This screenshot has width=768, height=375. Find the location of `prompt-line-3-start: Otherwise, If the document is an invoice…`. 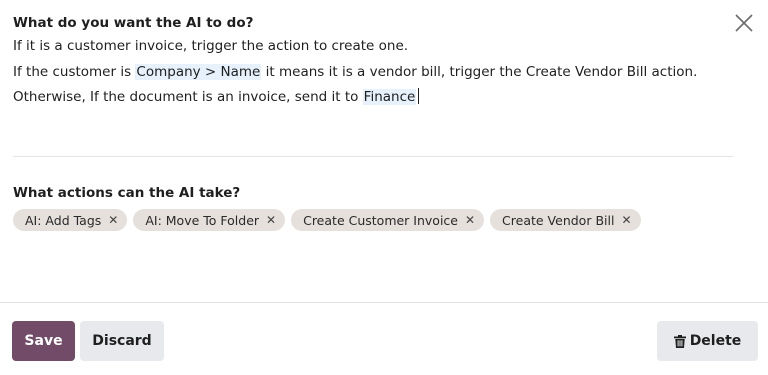

prompt-line-3-start: Otherwise, If the document is an invoice… is located at coordinates (188, 97).